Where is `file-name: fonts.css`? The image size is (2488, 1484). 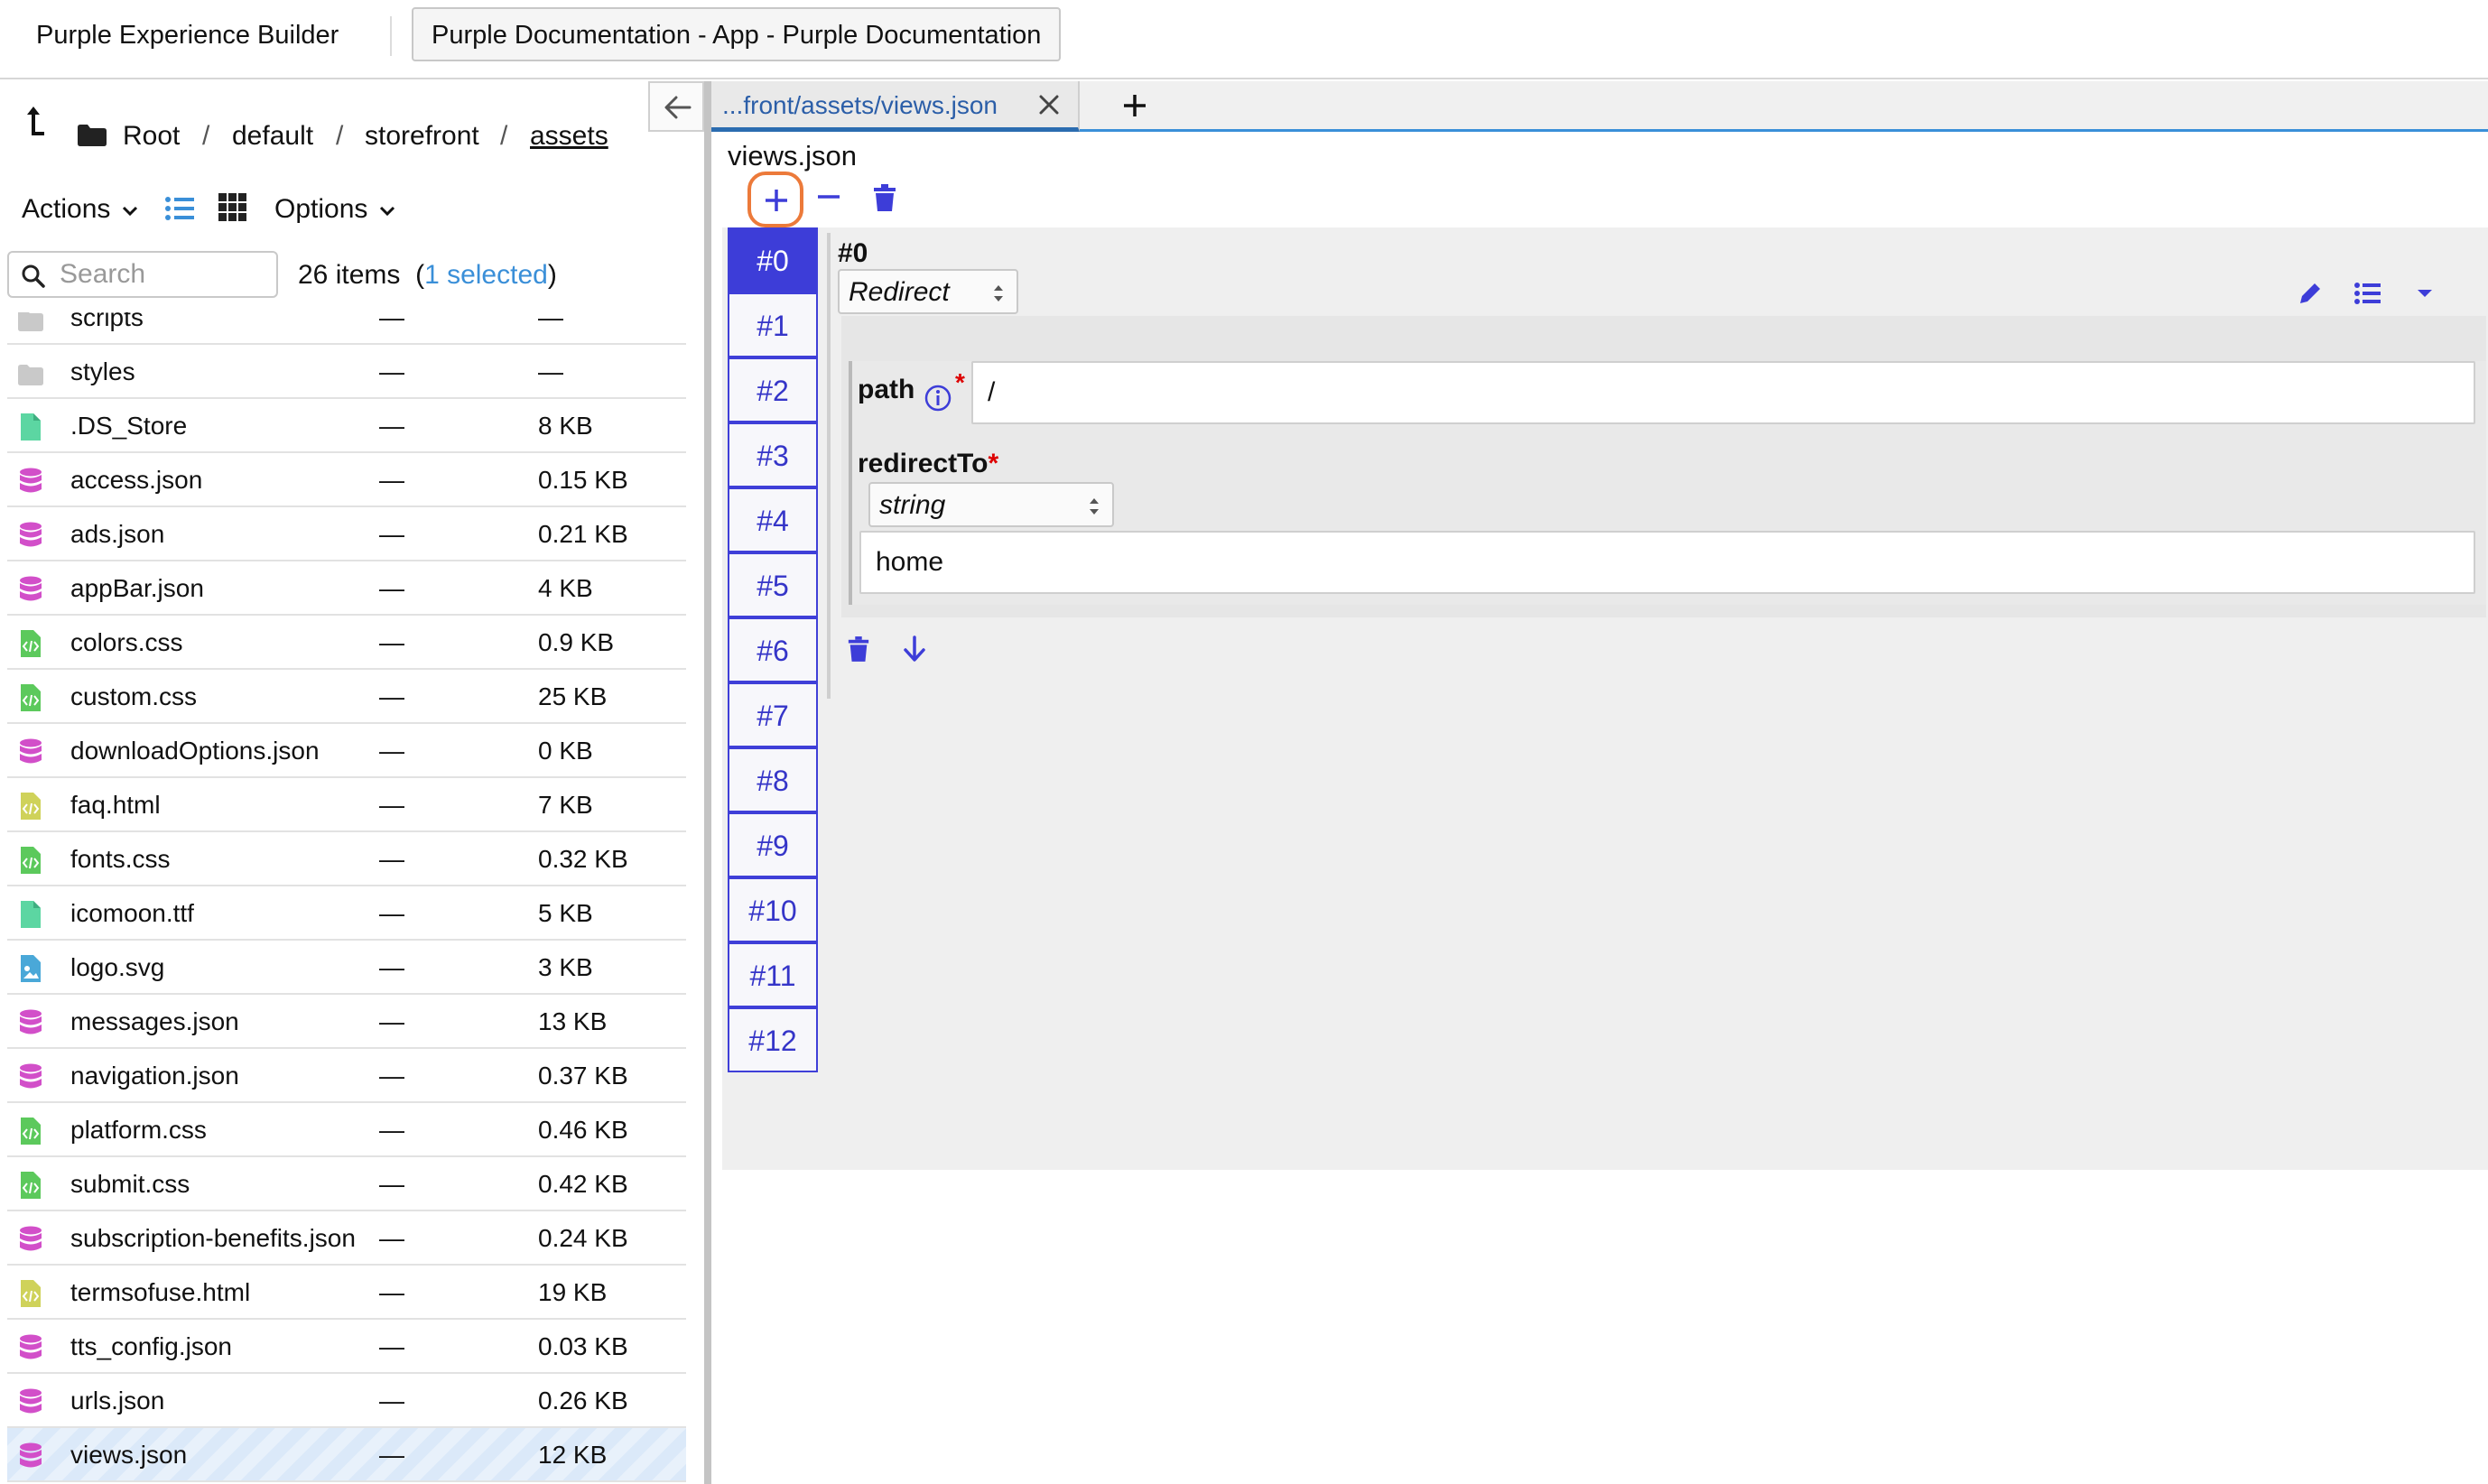
file-name: fonts.css is located at coordinates (120, 859).